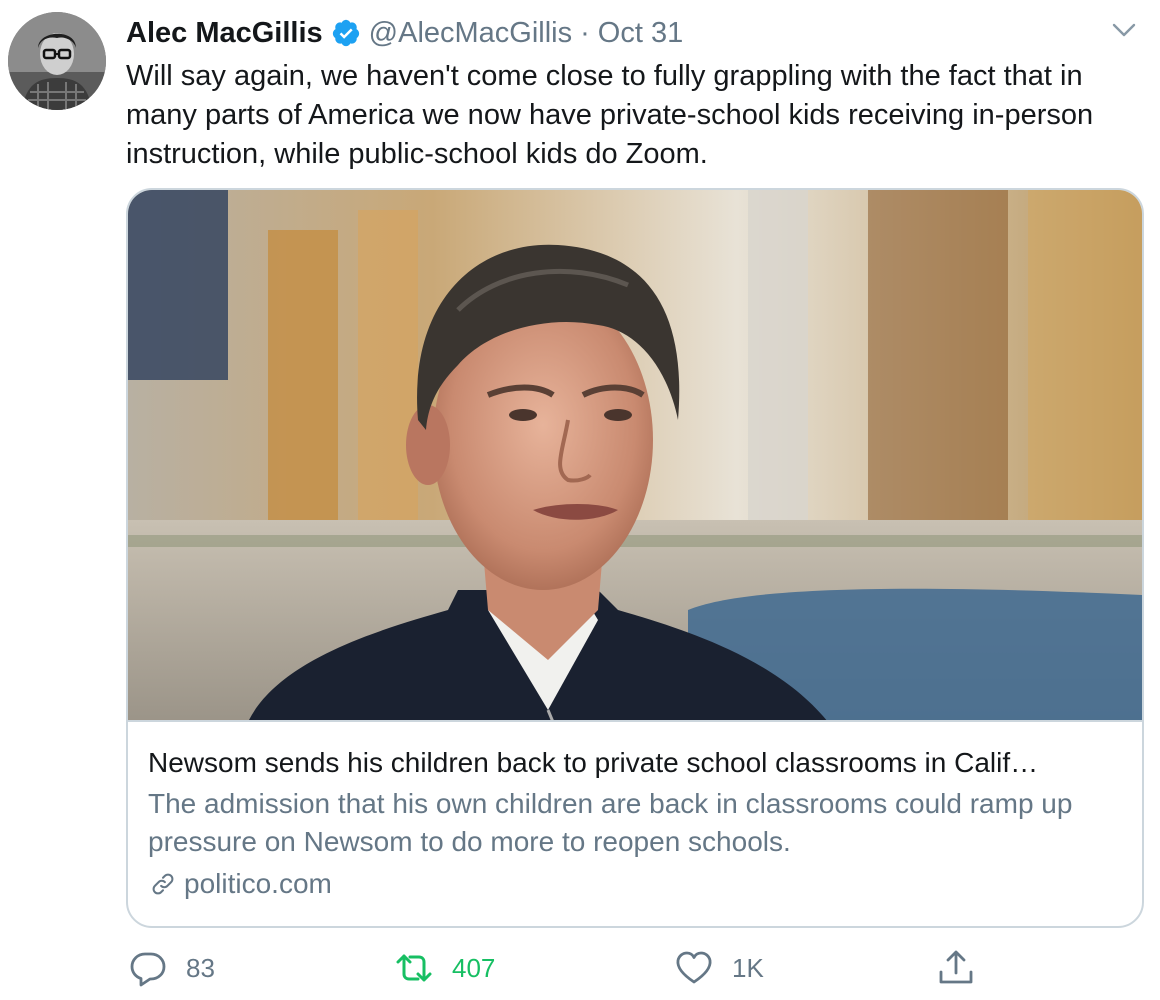 Image resolution: width=1160 pixels, height=1000 pixels. I want to click on tweet-date: Oct 31, so click(640, 33).